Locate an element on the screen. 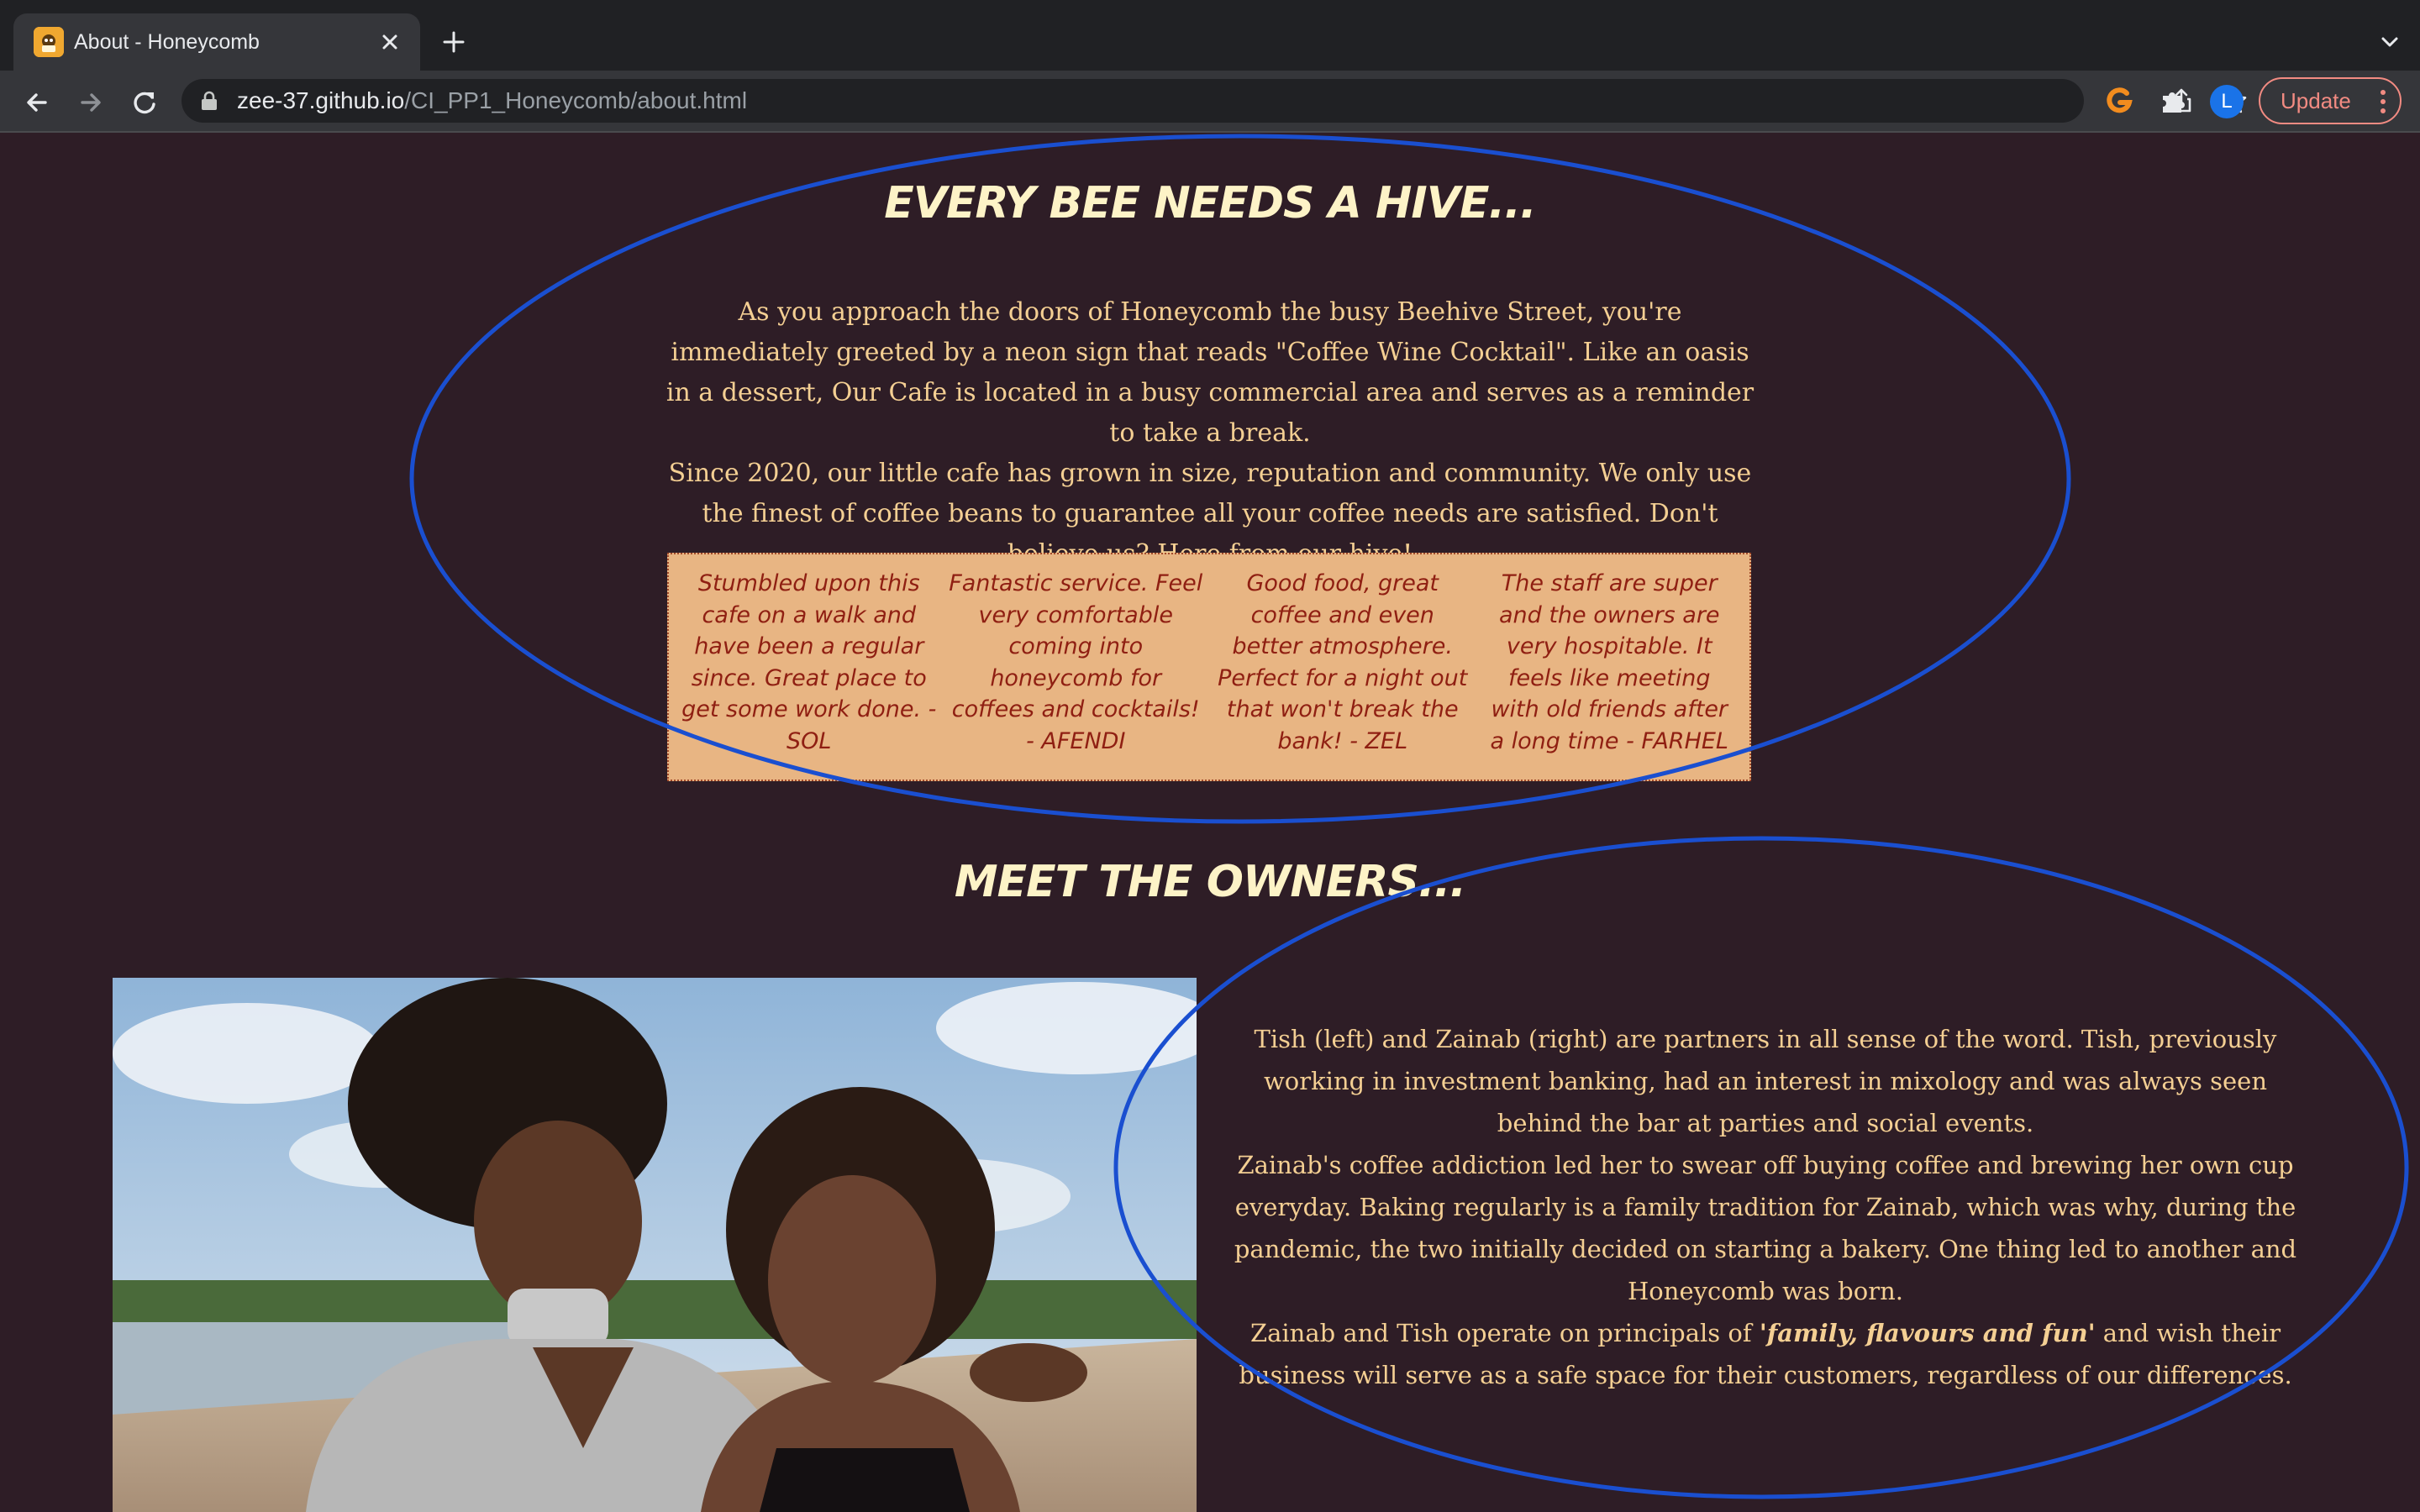  close-tab-icon is located at coordinates (390, 42).